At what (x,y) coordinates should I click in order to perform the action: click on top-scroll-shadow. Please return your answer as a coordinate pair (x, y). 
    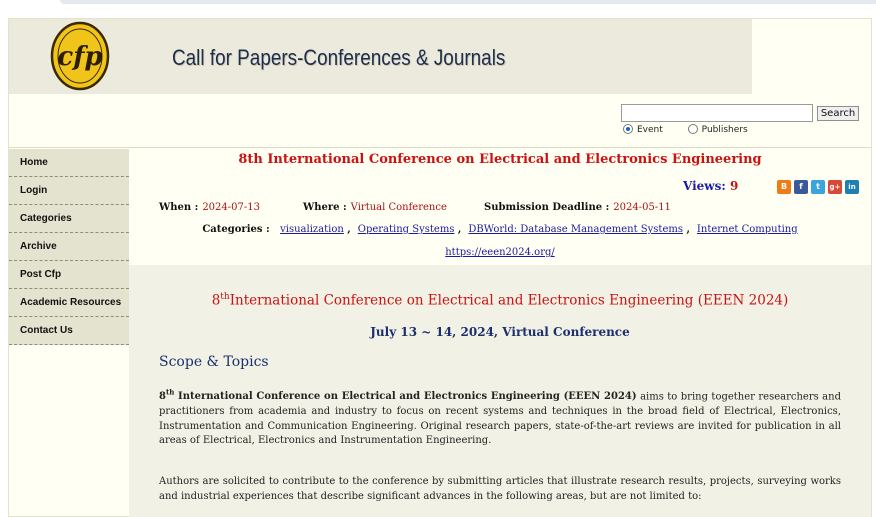
    Looking at the image, I should click on (468, 2).